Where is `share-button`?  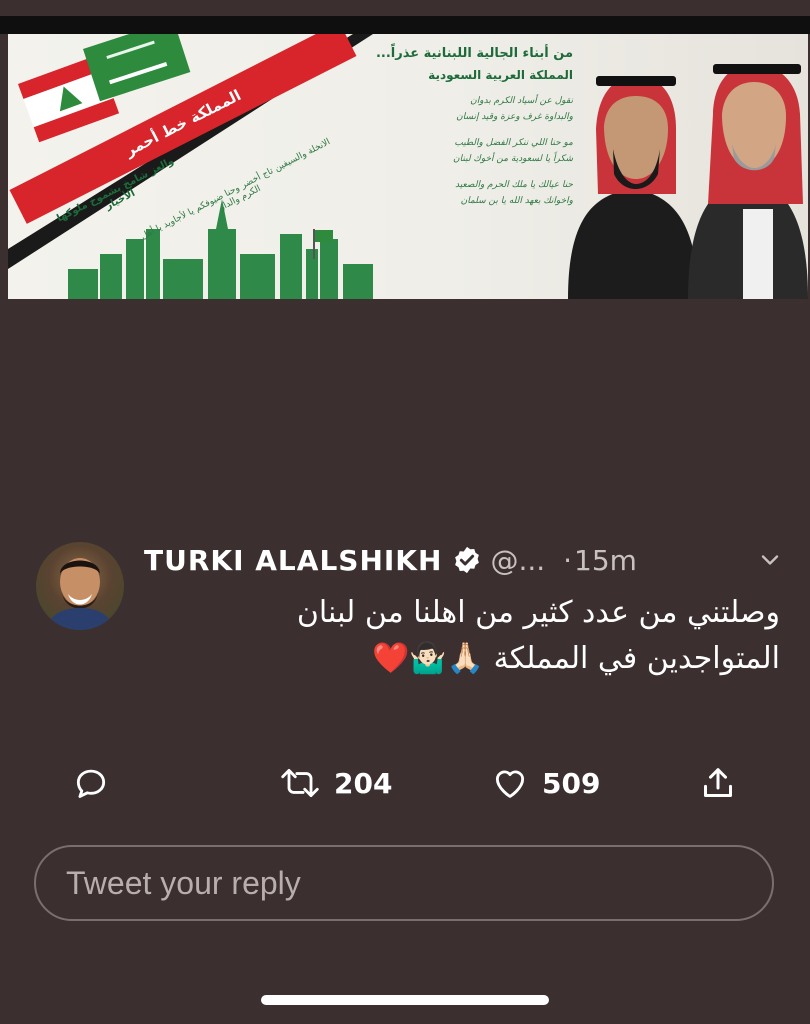 share-button is located at coordinates (718, 783).